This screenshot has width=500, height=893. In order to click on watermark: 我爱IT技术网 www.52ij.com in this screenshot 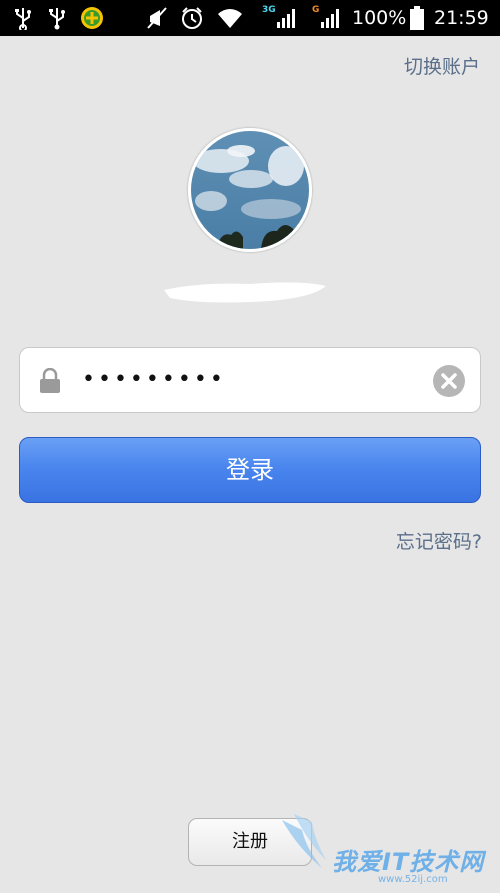, I will do `click(389, 848)`.